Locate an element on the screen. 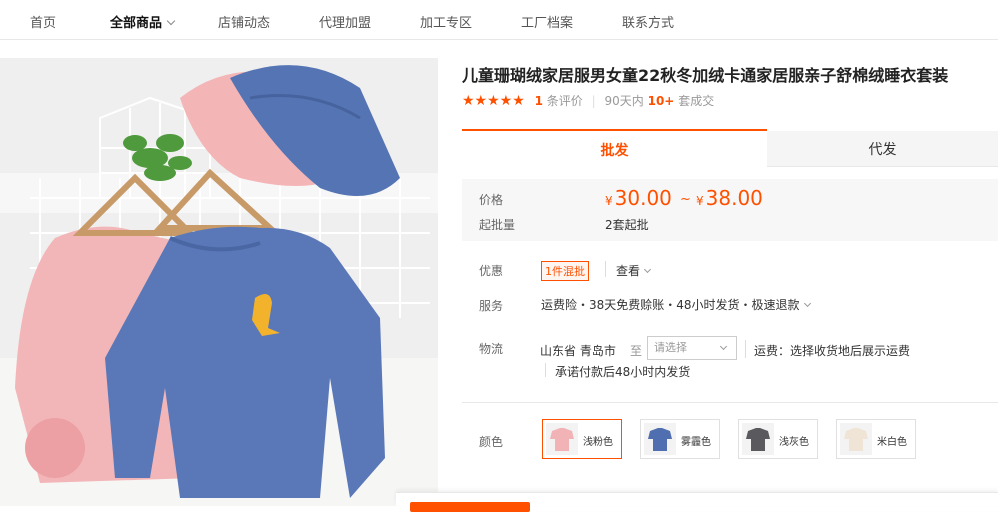  nav-all-products: 全部商品 is located at coordinates (143, 21).